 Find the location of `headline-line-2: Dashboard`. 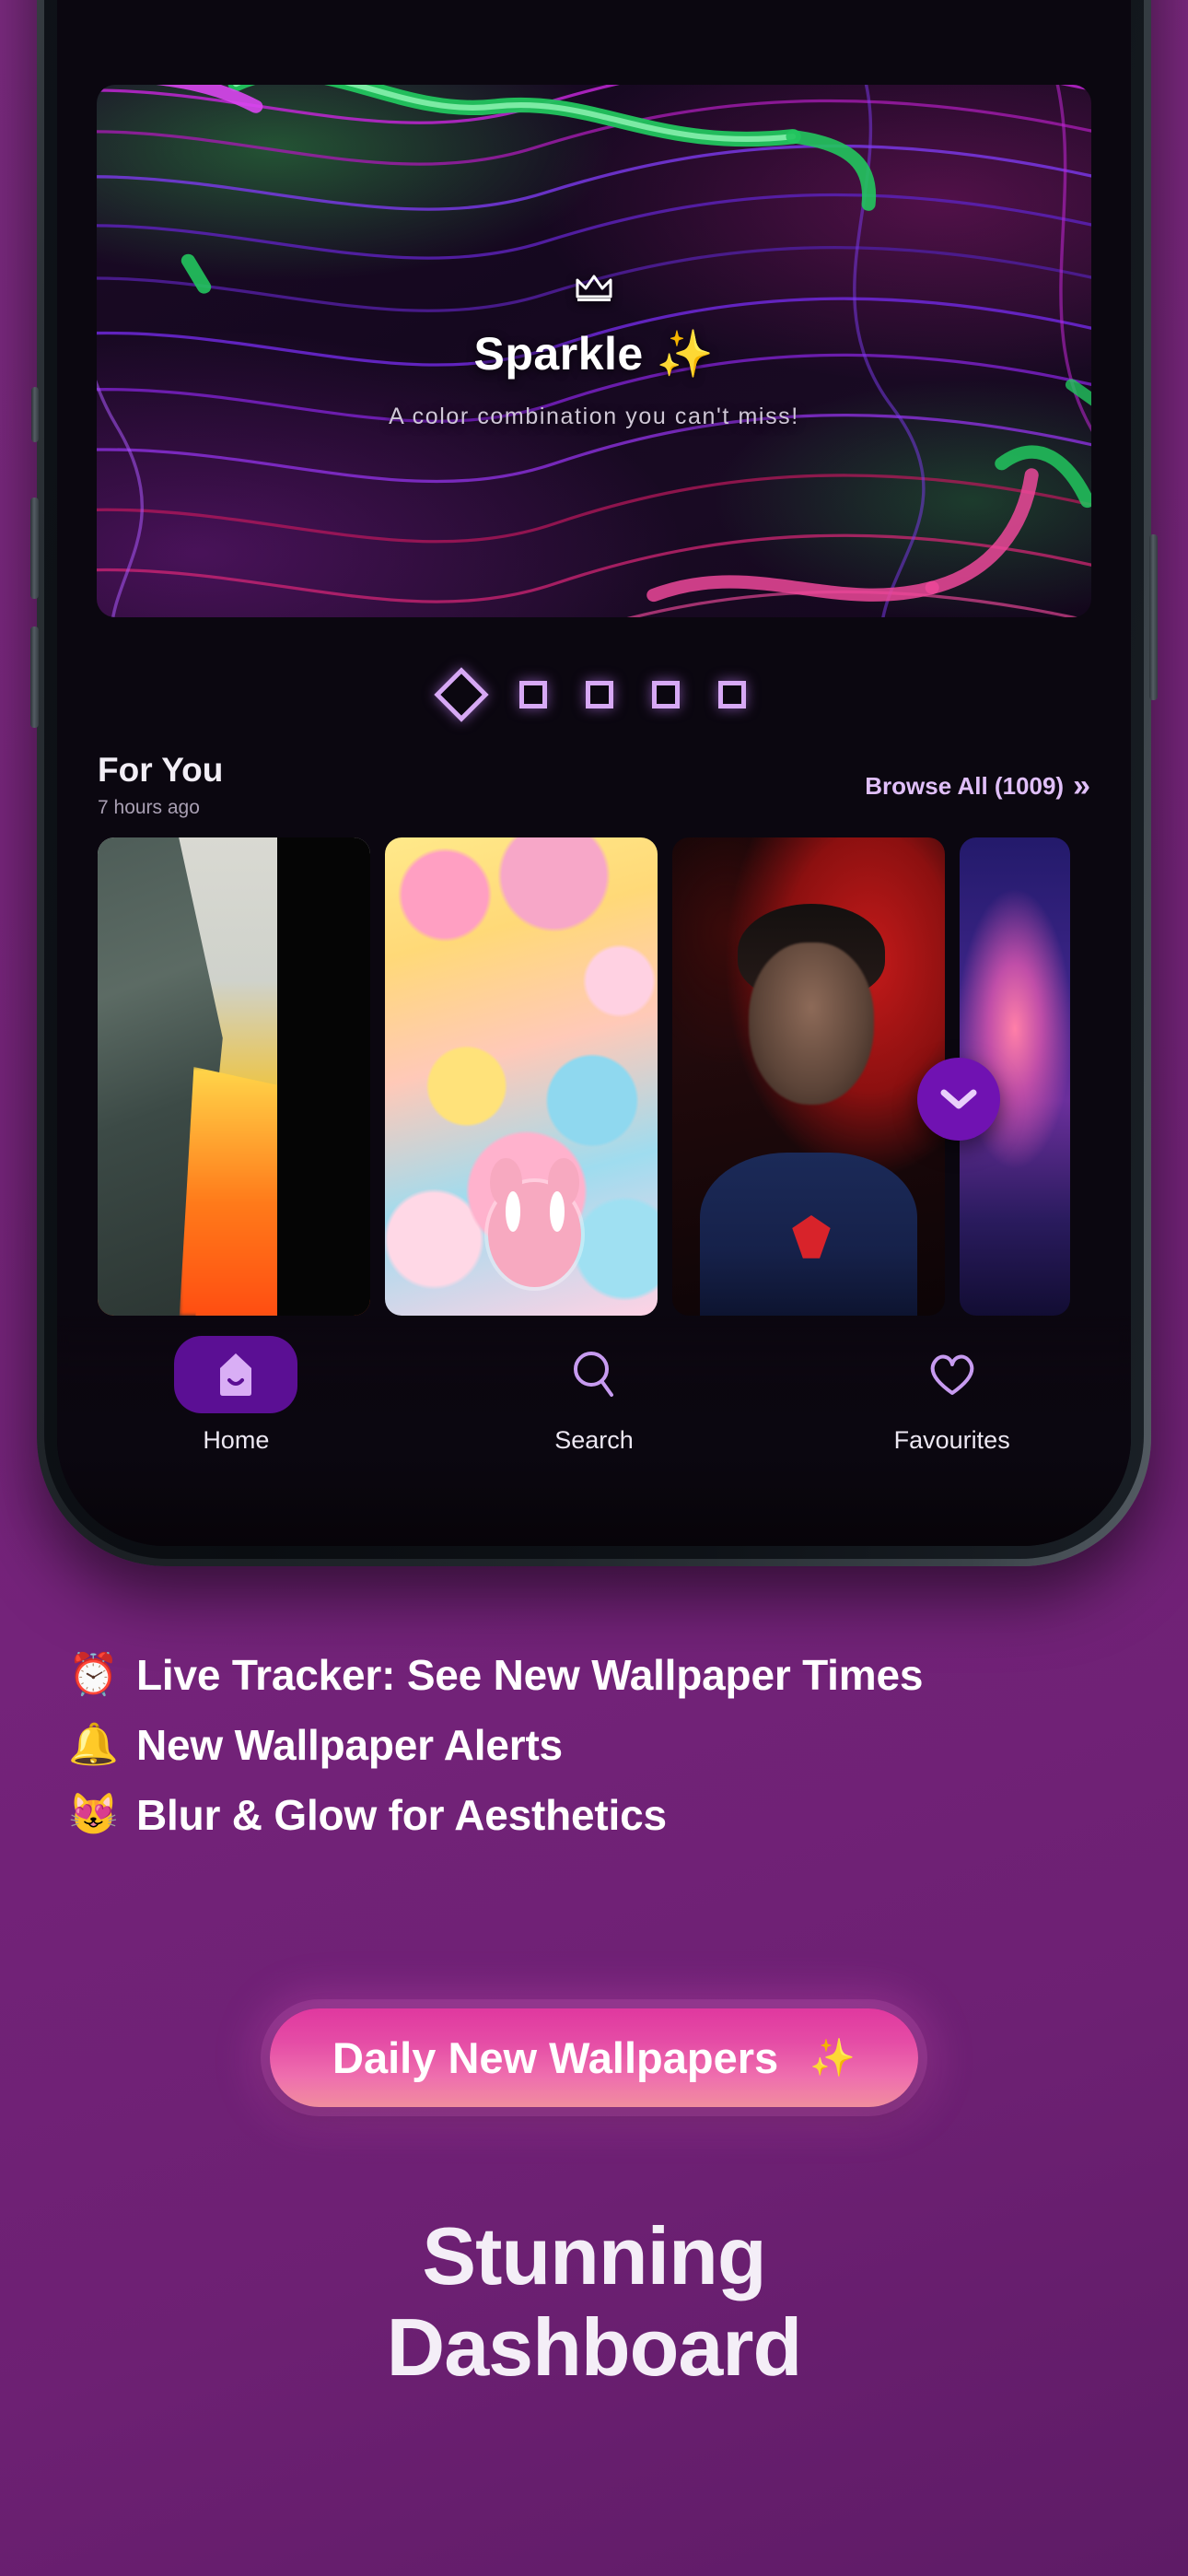

headline-line-2: Dashboard is located at coordinates (594, 2347).